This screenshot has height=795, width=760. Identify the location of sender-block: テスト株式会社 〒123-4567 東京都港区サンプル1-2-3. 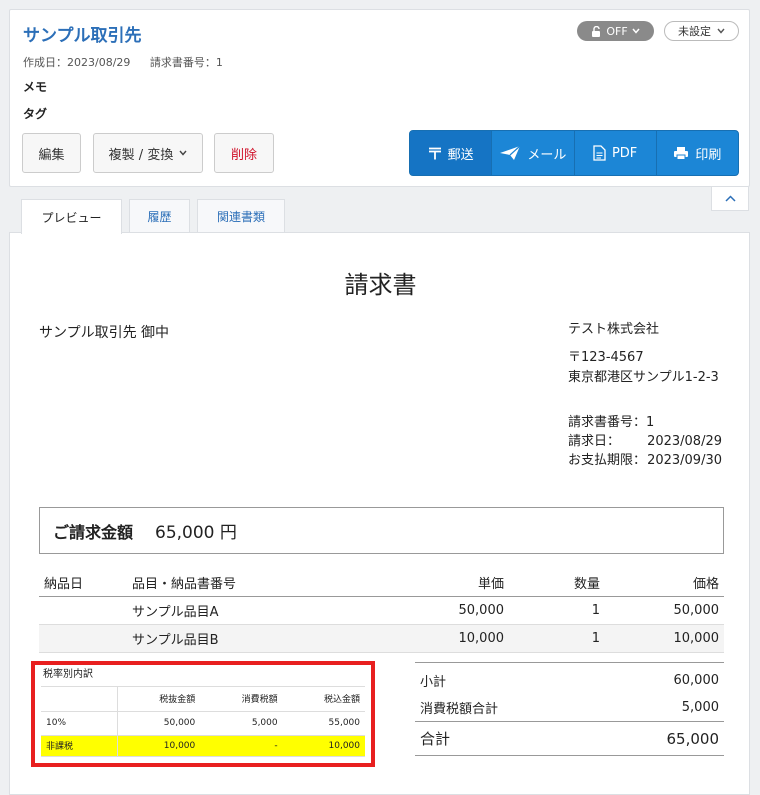
(643, 354).